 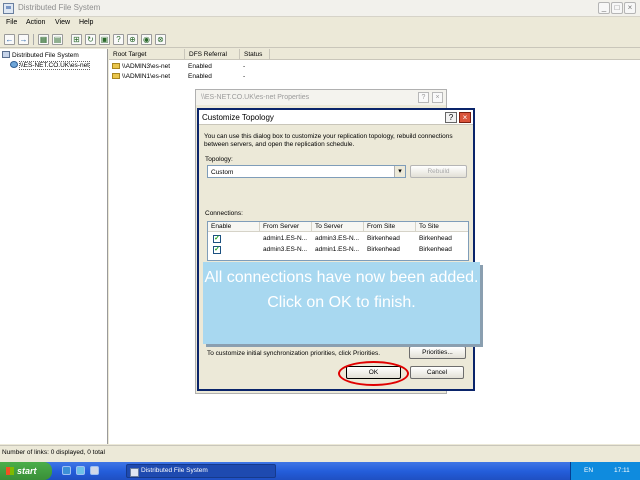 I want to click on row-target: \\ADMIN1\es-net, so click(x=141, y=77).